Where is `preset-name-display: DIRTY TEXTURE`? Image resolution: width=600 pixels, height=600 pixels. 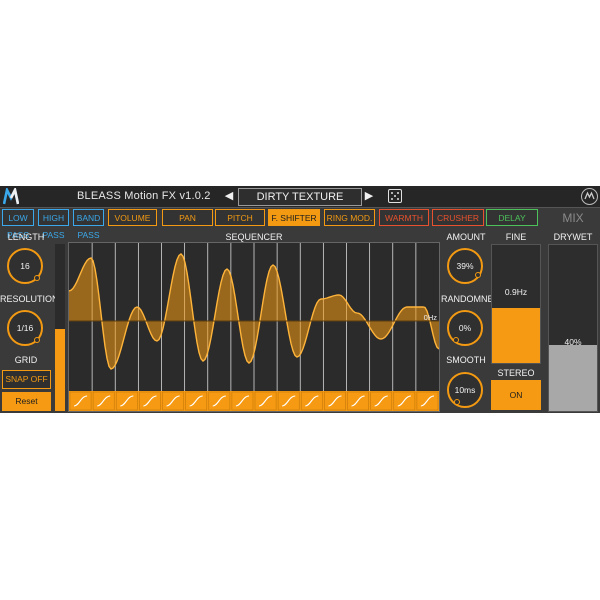 preset-name-display: DIRTY TEXTURE is located at coordinates (300, 197).